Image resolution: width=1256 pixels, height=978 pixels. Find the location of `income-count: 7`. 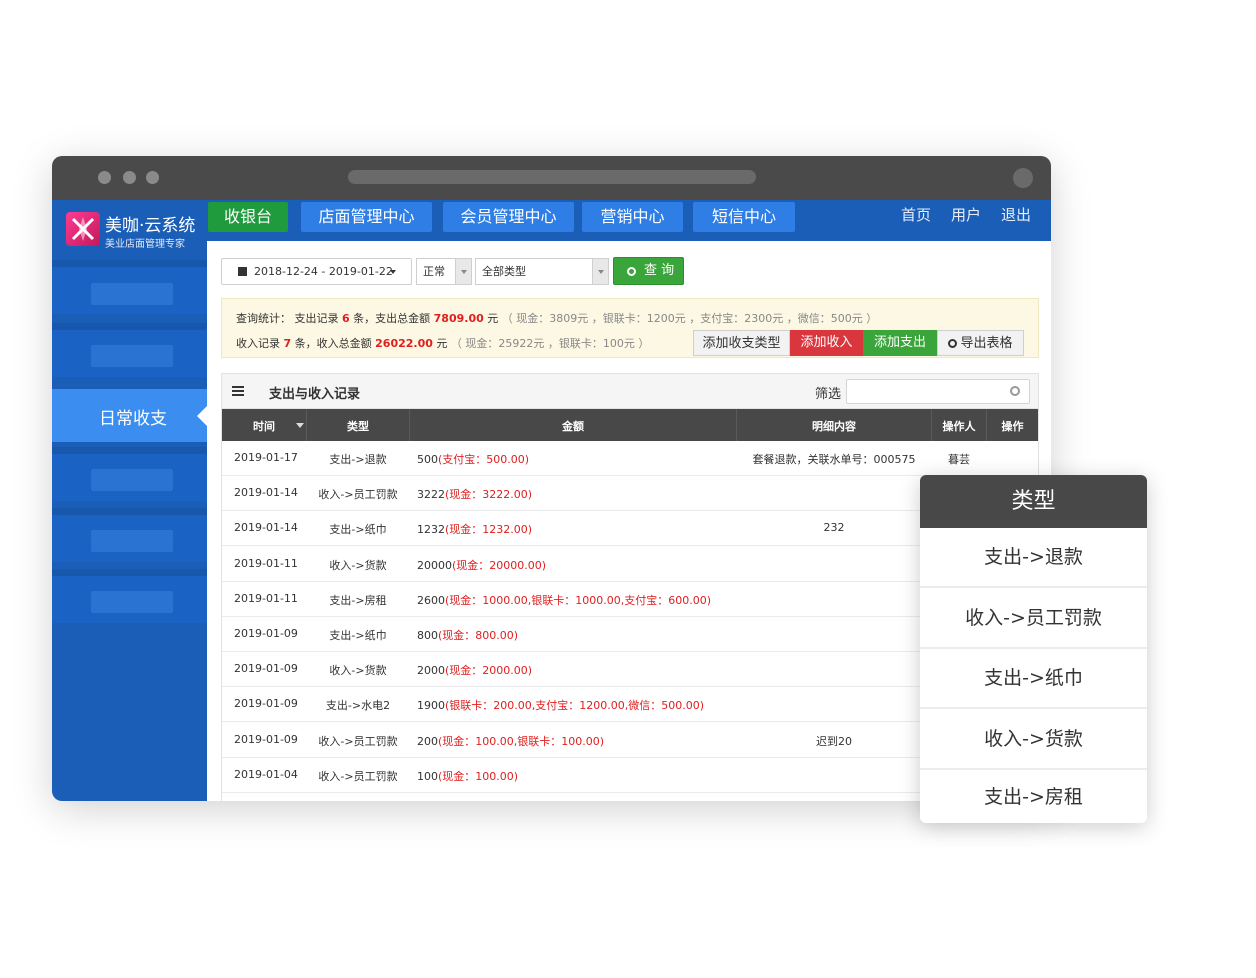

income-count: 7 is located at coordinates (287, 343).